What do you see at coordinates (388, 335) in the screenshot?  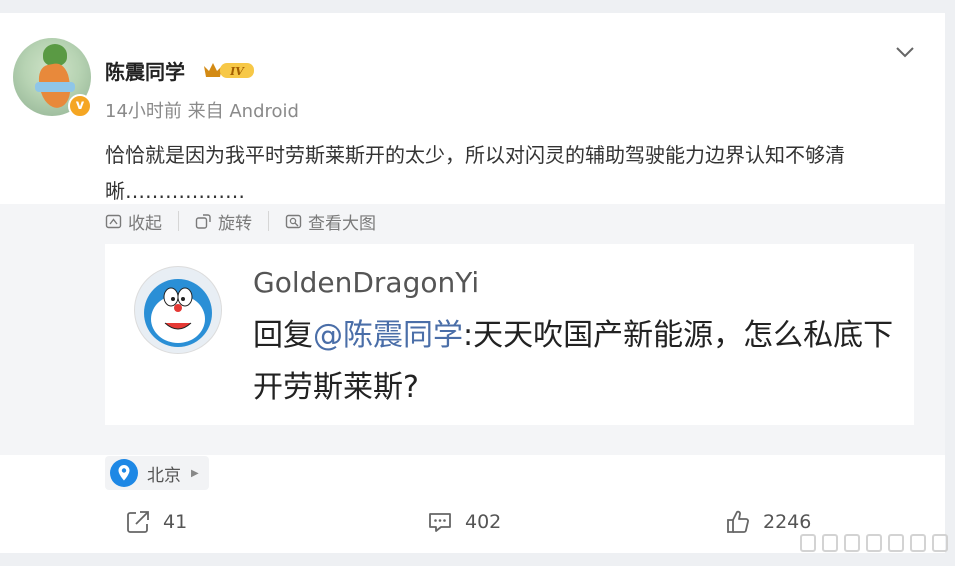 I see `reply-mention: @陈震同学` at bounding box center [388, 335].